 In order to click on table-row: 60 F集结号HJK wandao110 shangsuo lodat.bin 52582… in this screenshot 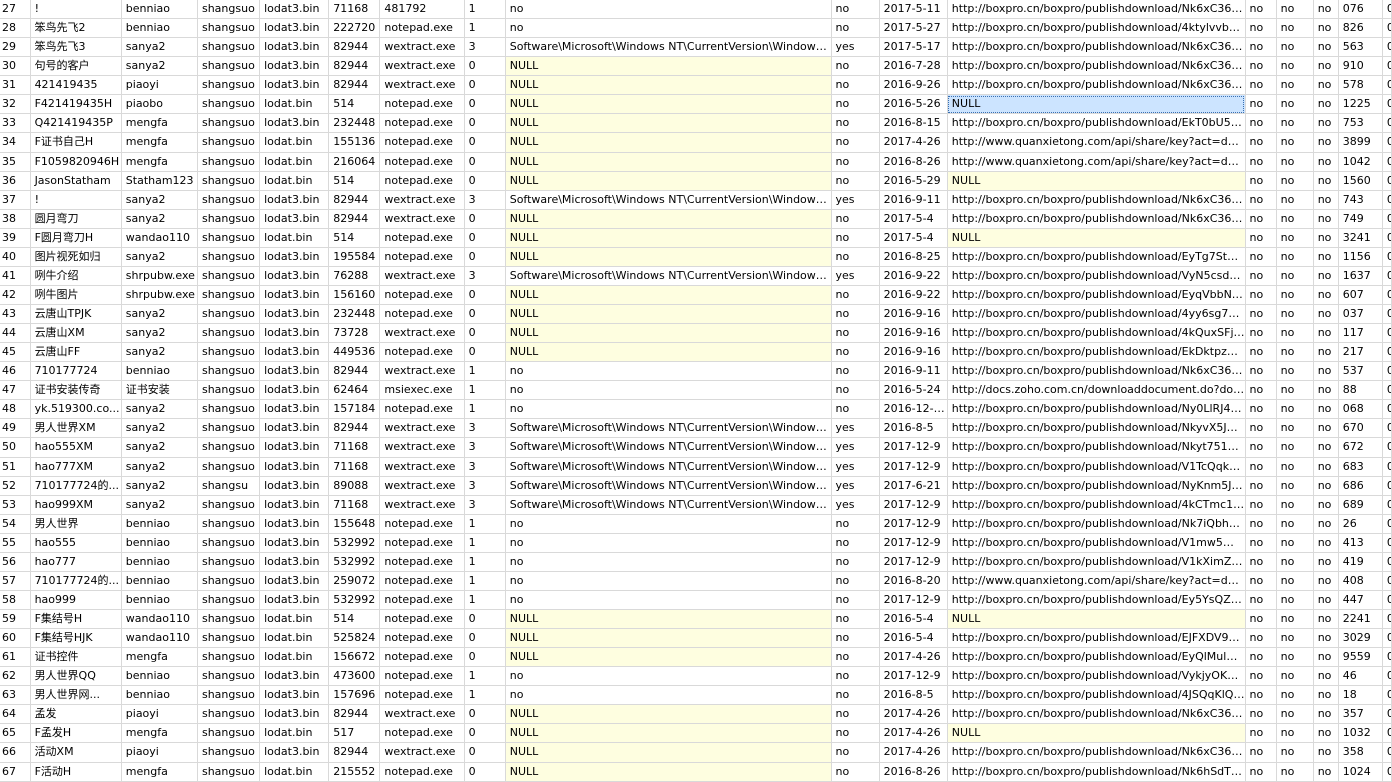, I will do `click(696, 638)`.